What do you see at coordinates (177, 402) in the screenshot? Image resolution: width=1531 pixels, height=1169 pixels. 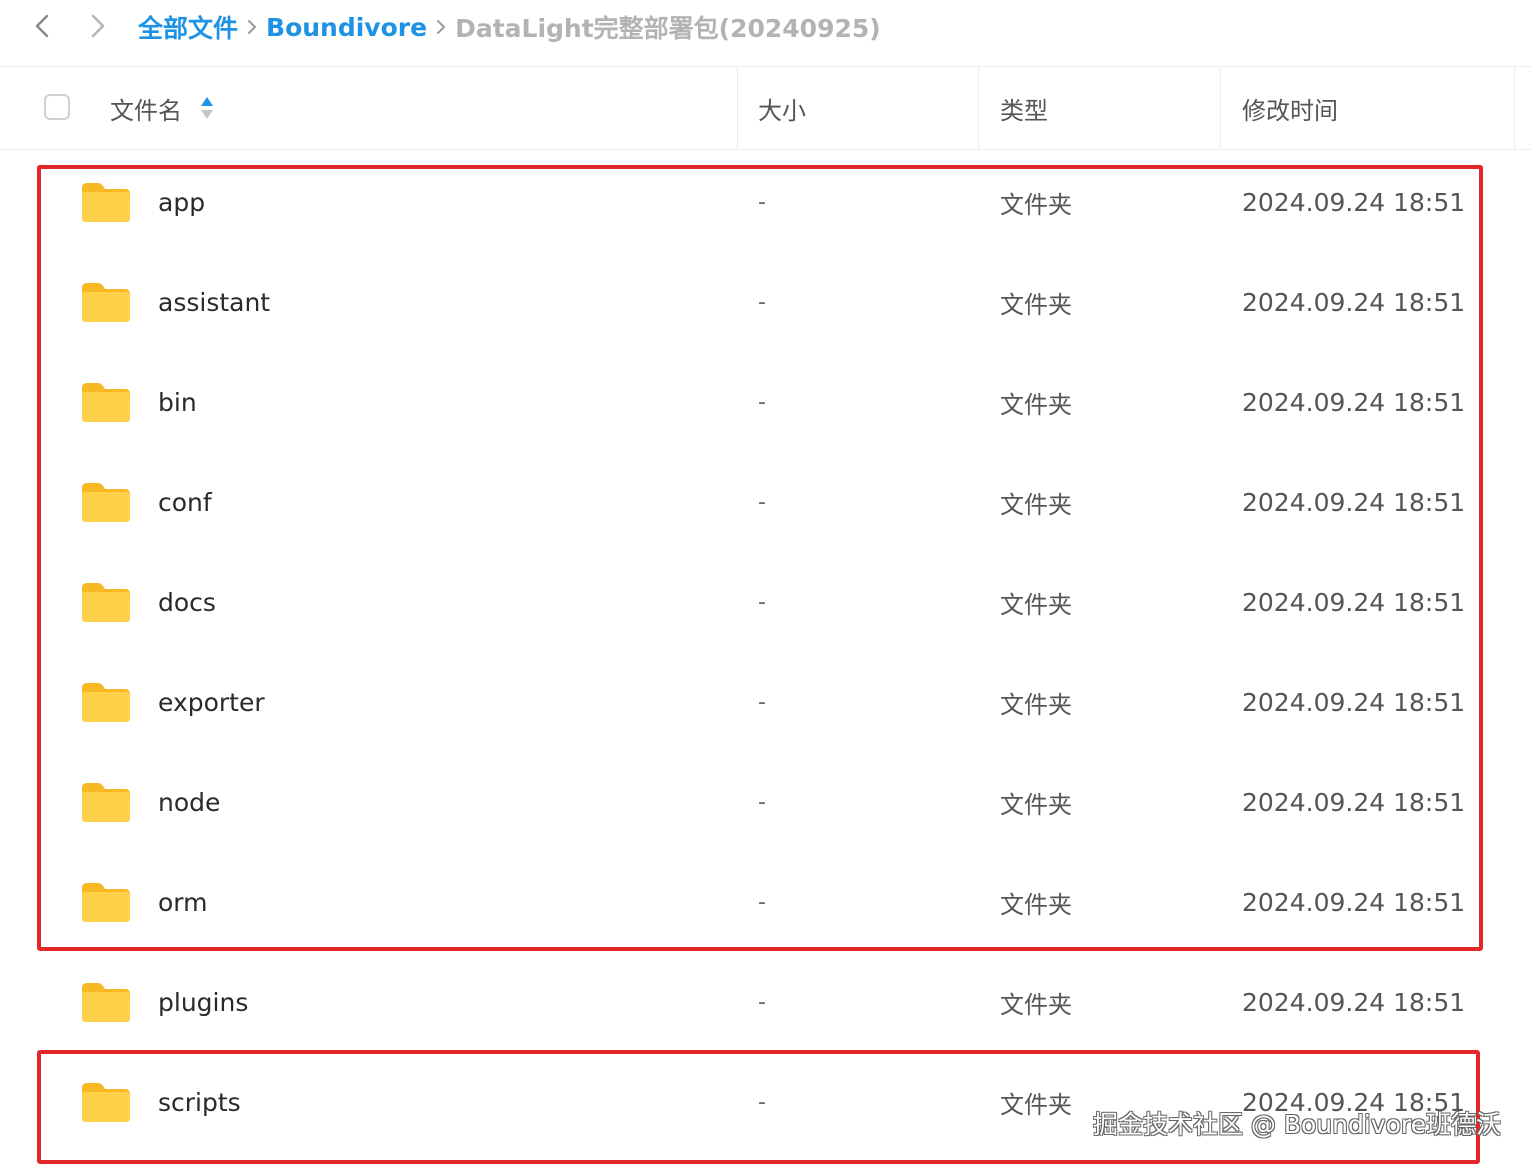 I see `file-name: bin` at bounding box center [177, 402].